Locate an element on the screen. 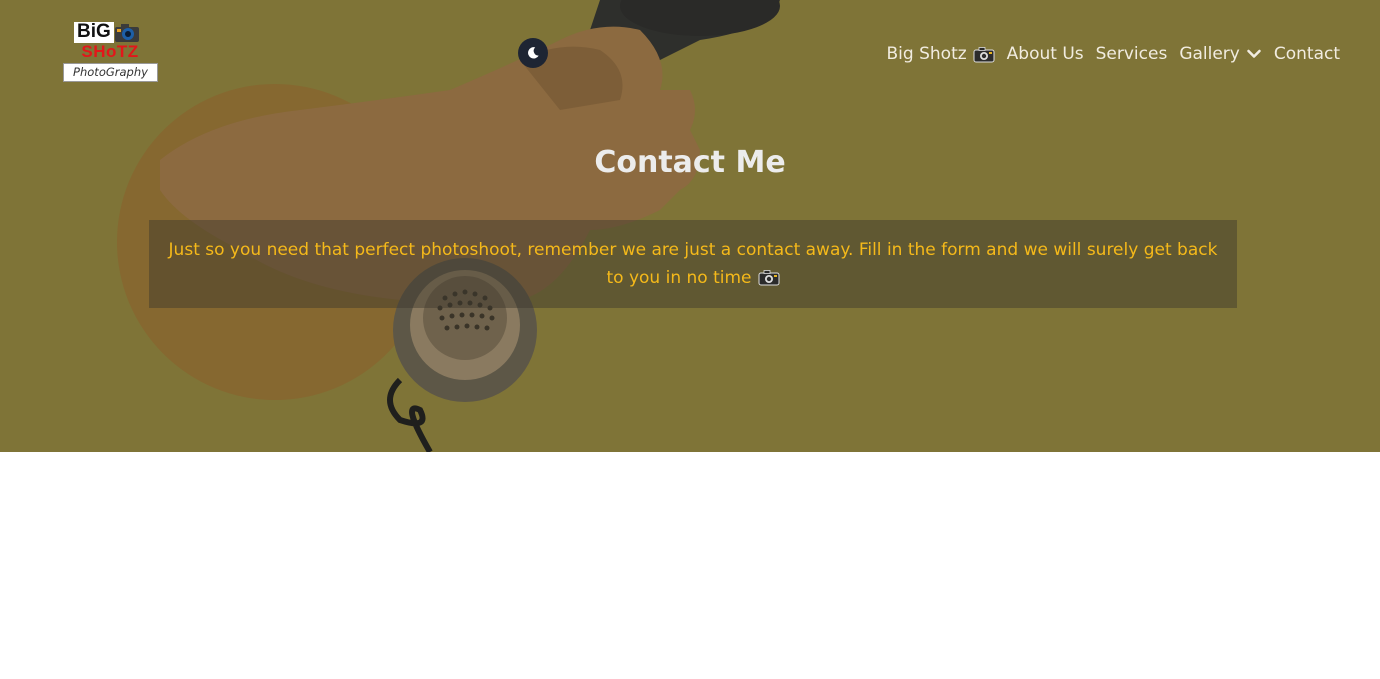 The height and width of the screenshot is (679, 1380). logo-camera-icon is located at coordinates (126, 33).